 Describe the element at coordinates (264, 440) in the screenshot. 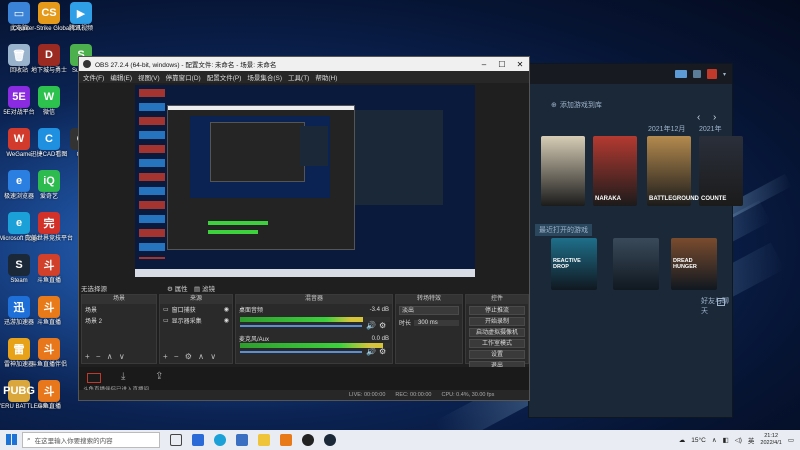

I see `file-explorer-icon` at that location.